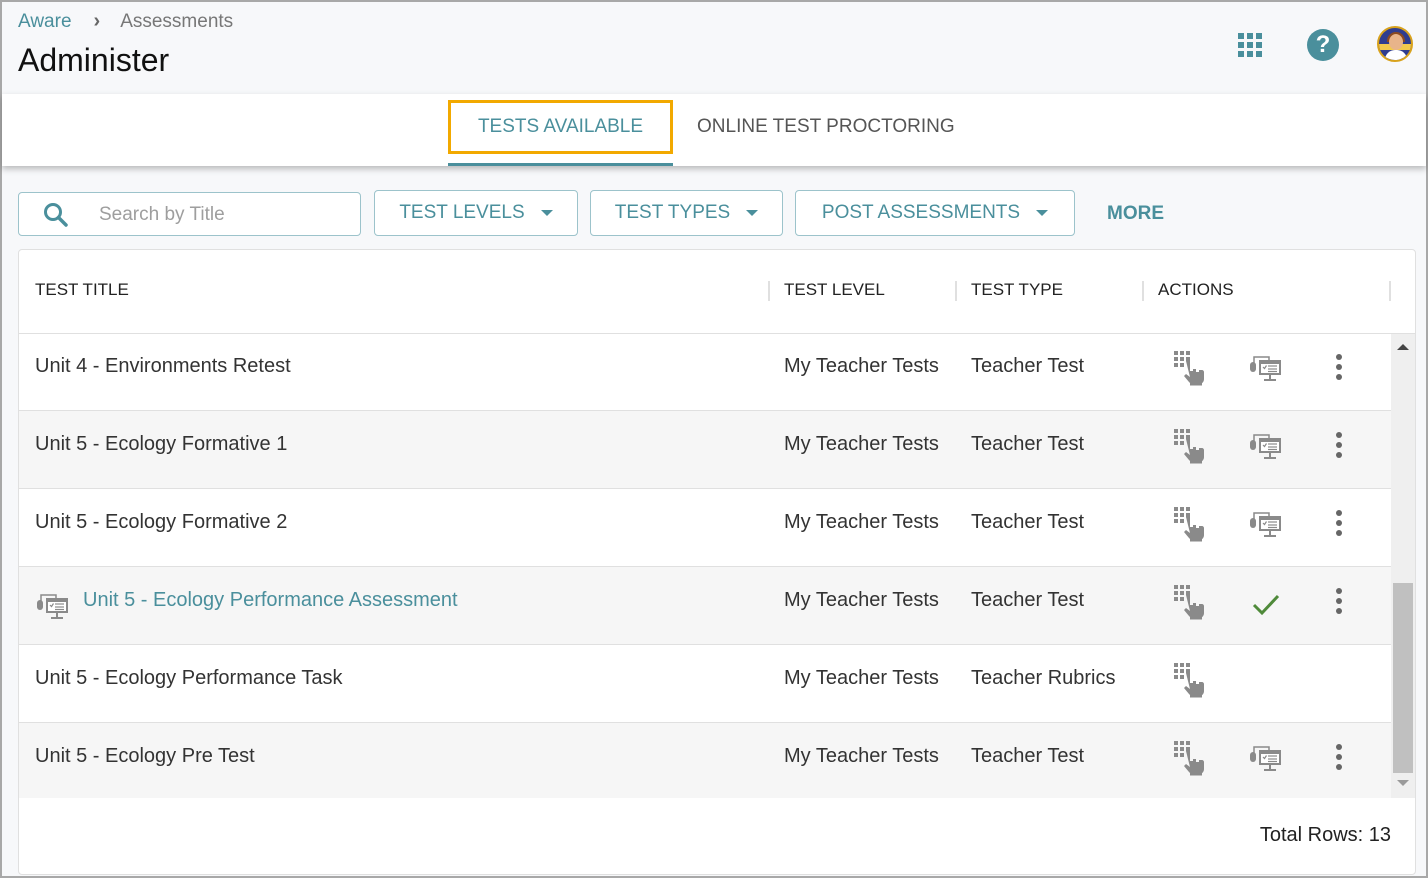  Describe the element at coordinates (717, 292) in the screenshot. I see `table-header: TEST TITLE TEST LEVEL TEST TYPE ACTIONS` at that location.